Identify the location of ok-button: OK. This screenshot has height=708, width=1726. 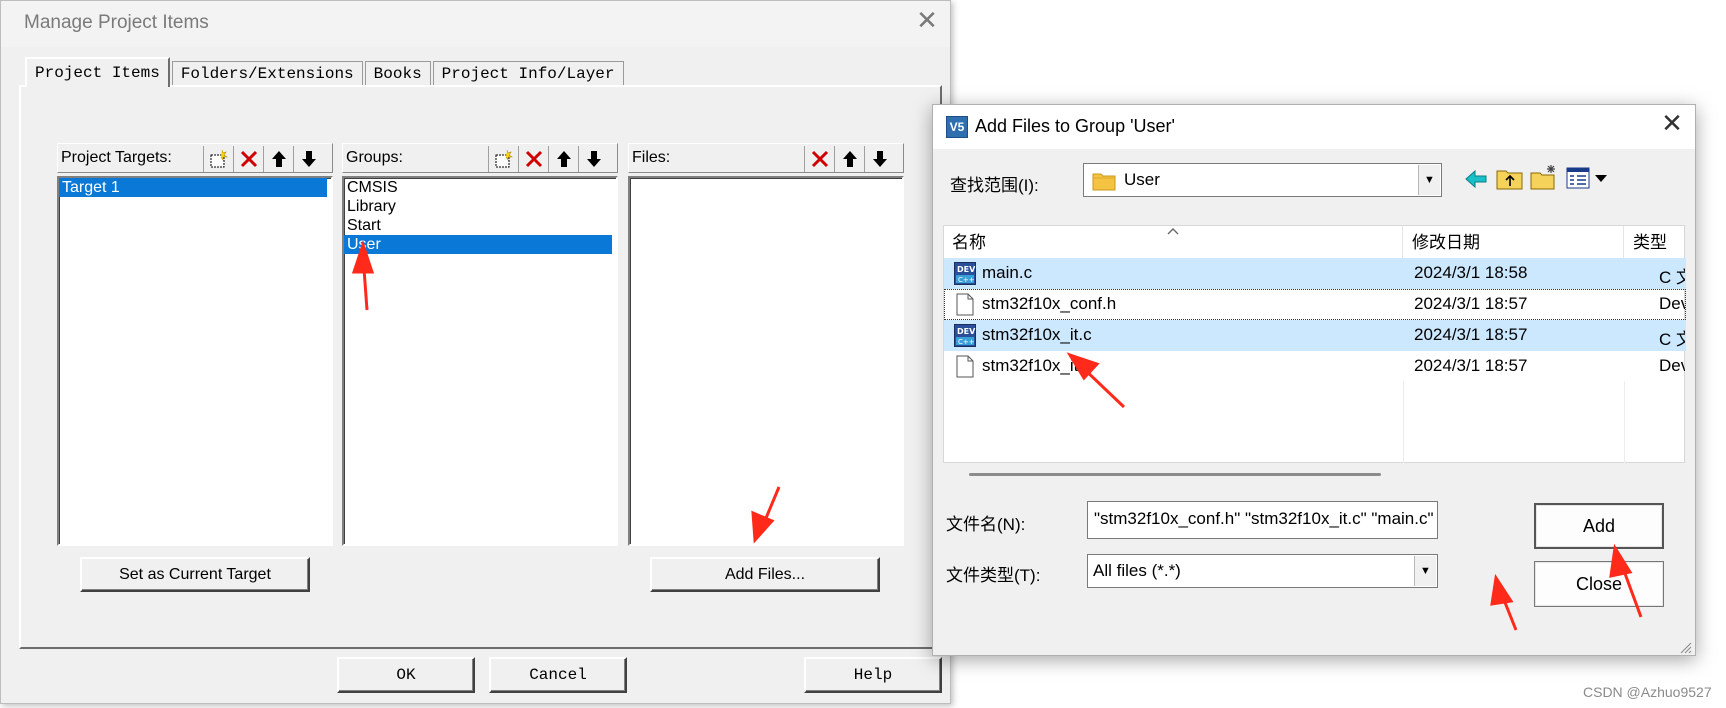
(406, 675).